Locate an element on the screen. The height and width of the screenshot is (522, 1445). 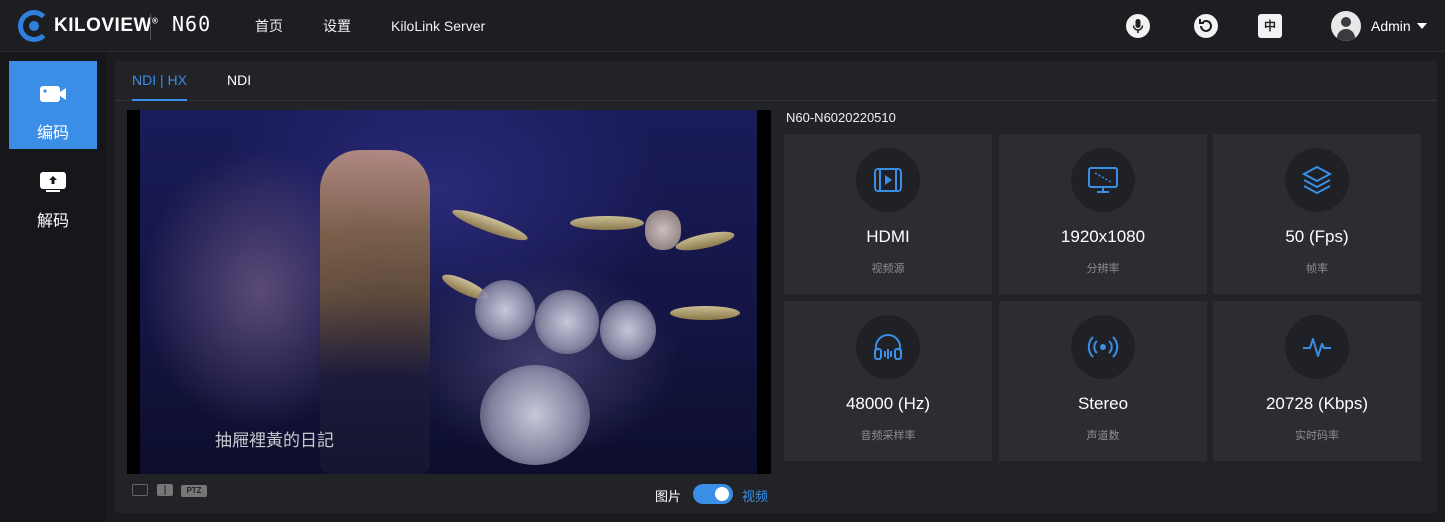
sidebar-item-label: 编码 is located at coordinates (52, 133).